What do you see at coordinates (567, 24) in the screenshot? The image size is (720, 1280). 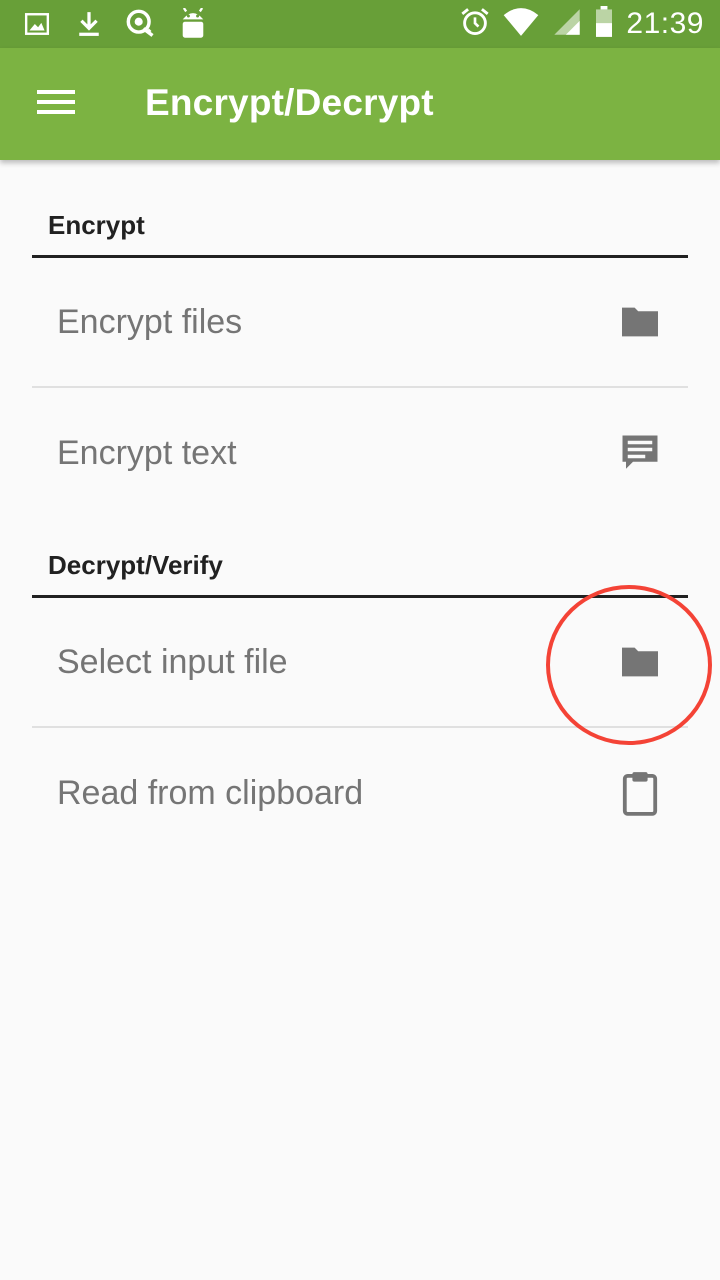 I see `signal-icon` at bounding box center [567, 24].